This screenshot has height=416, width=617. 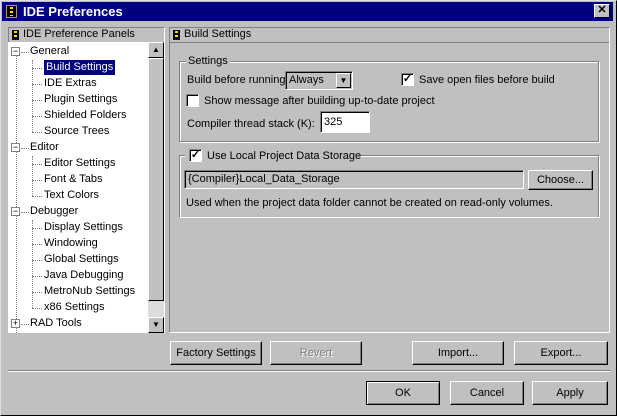 I want to click on save-open-files-checkbox: ✓, so click(x=407, y=79).